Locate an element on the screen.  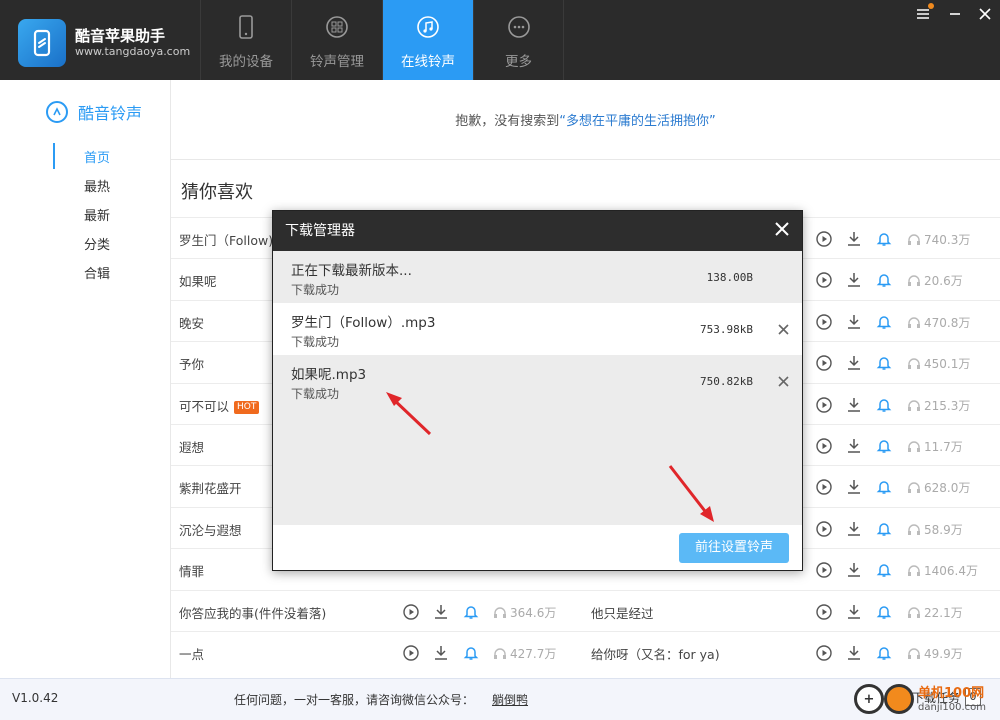
sidebar-item-home: 首页 is located at coordinates (97, 156).